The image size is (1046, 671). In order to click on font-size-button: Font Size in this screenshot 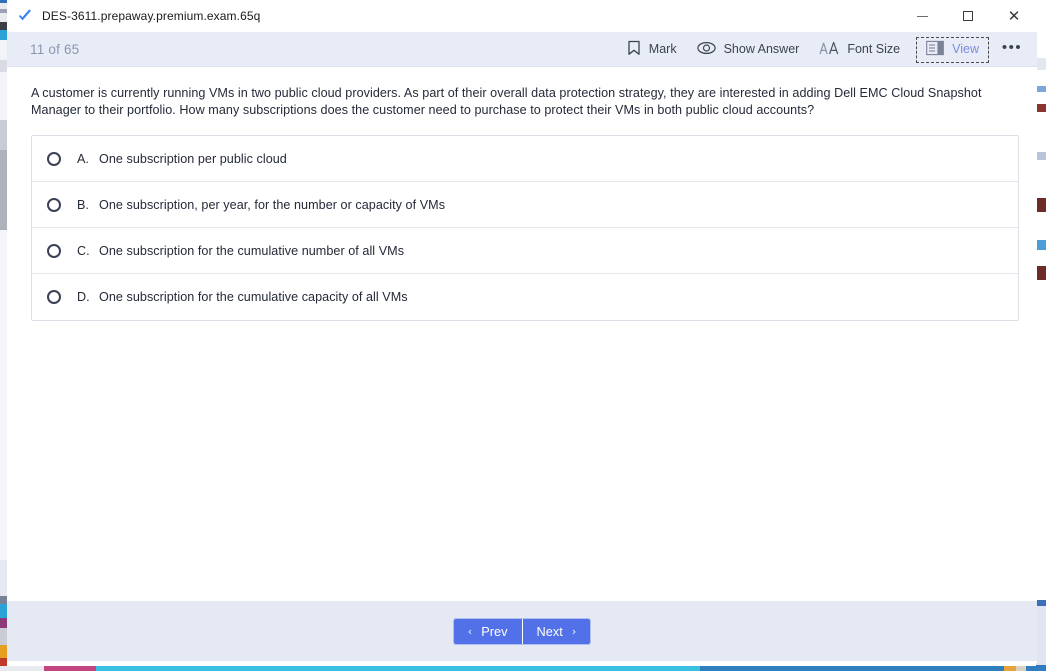, I will do `click(859, 50)`.